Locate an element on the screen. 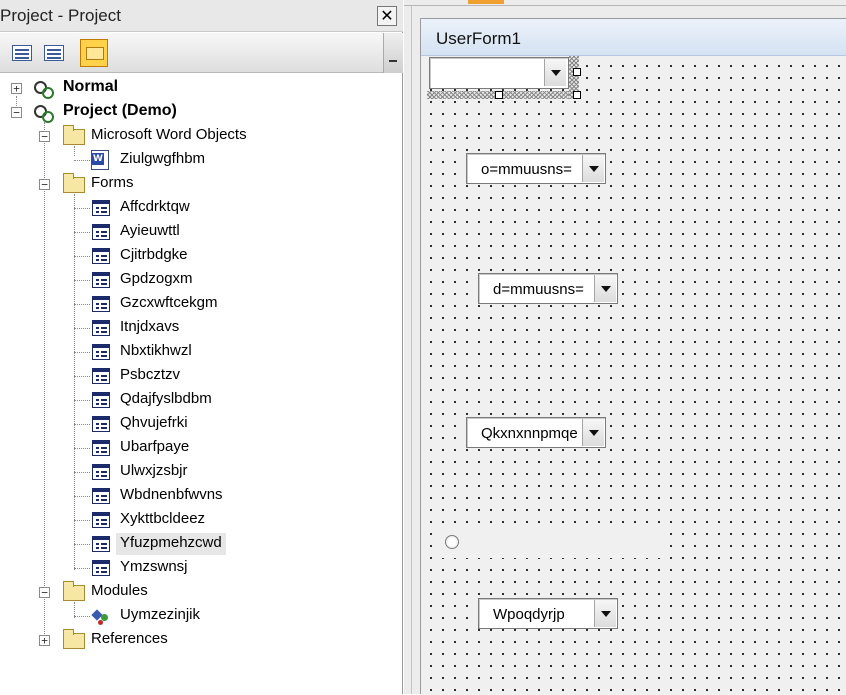  combobox: d=mmuusns= is located at coordinates (548, 288).